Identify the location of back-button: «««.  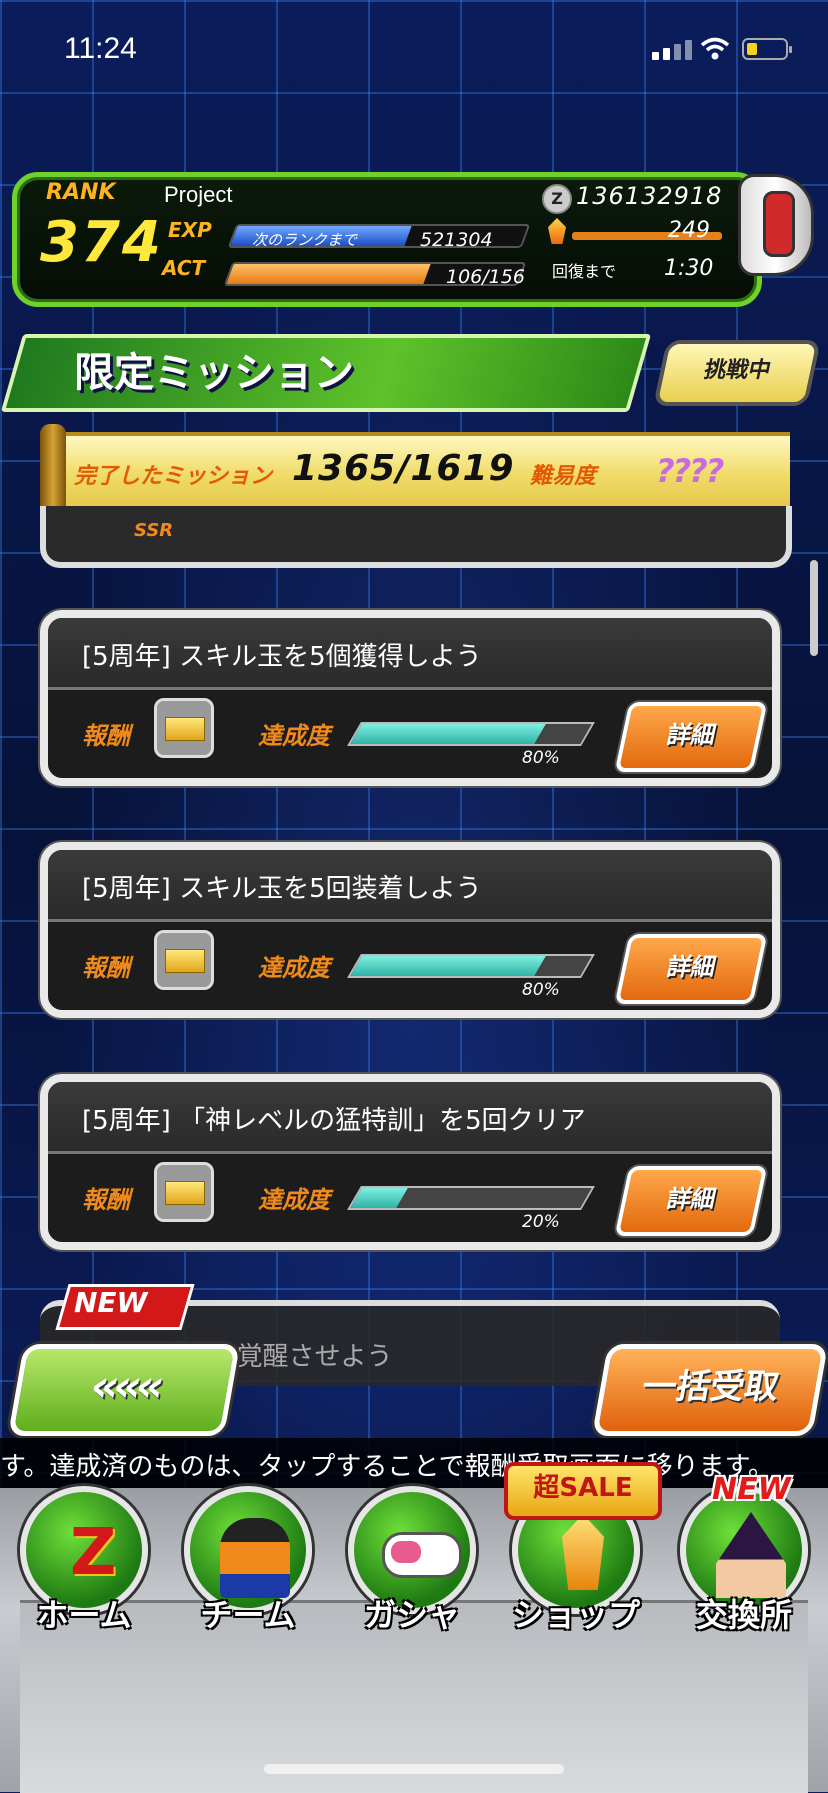
(124, 1390).